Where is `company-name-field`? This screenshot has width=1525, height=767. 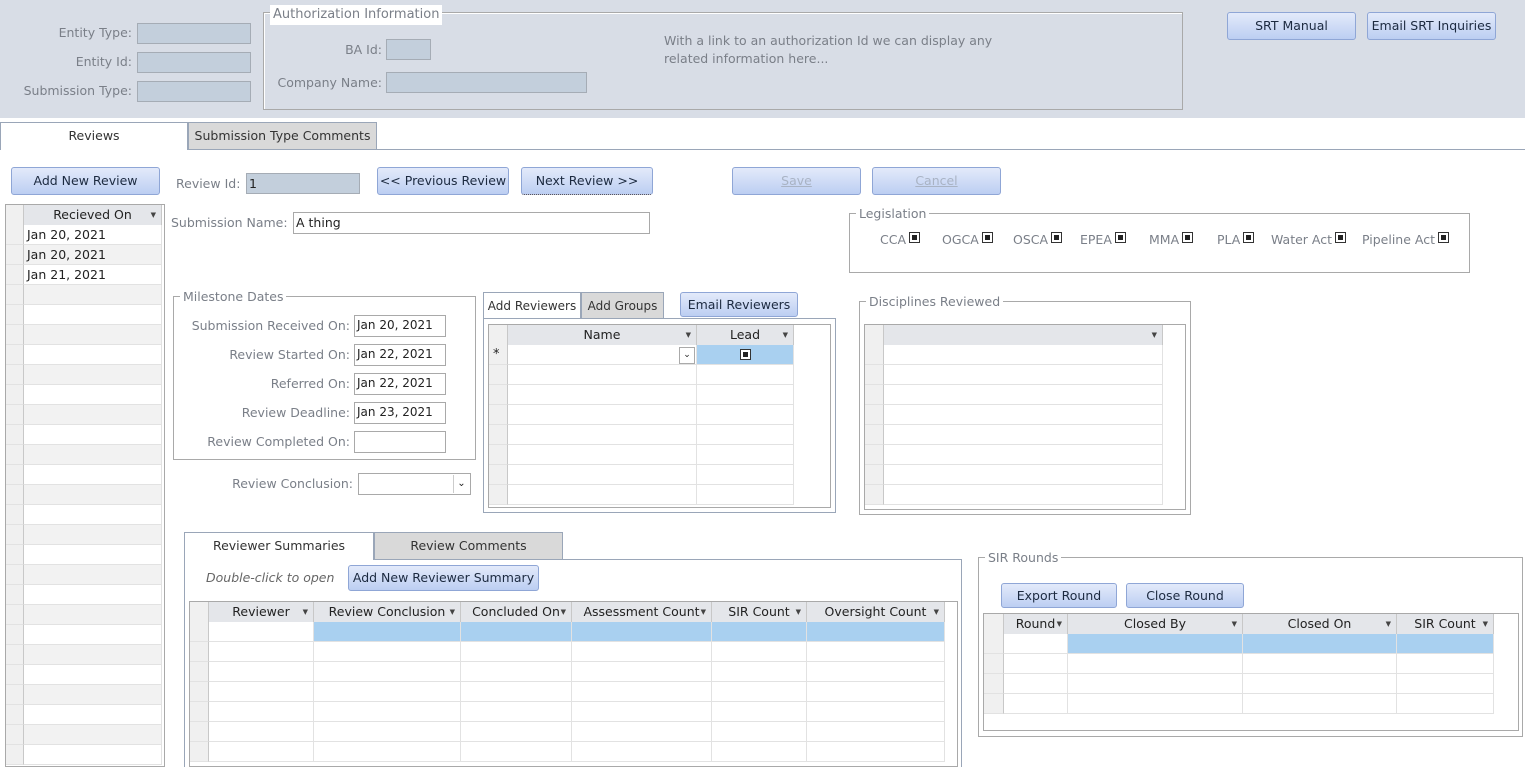
company-name-field is located at coordinates (486, 82).